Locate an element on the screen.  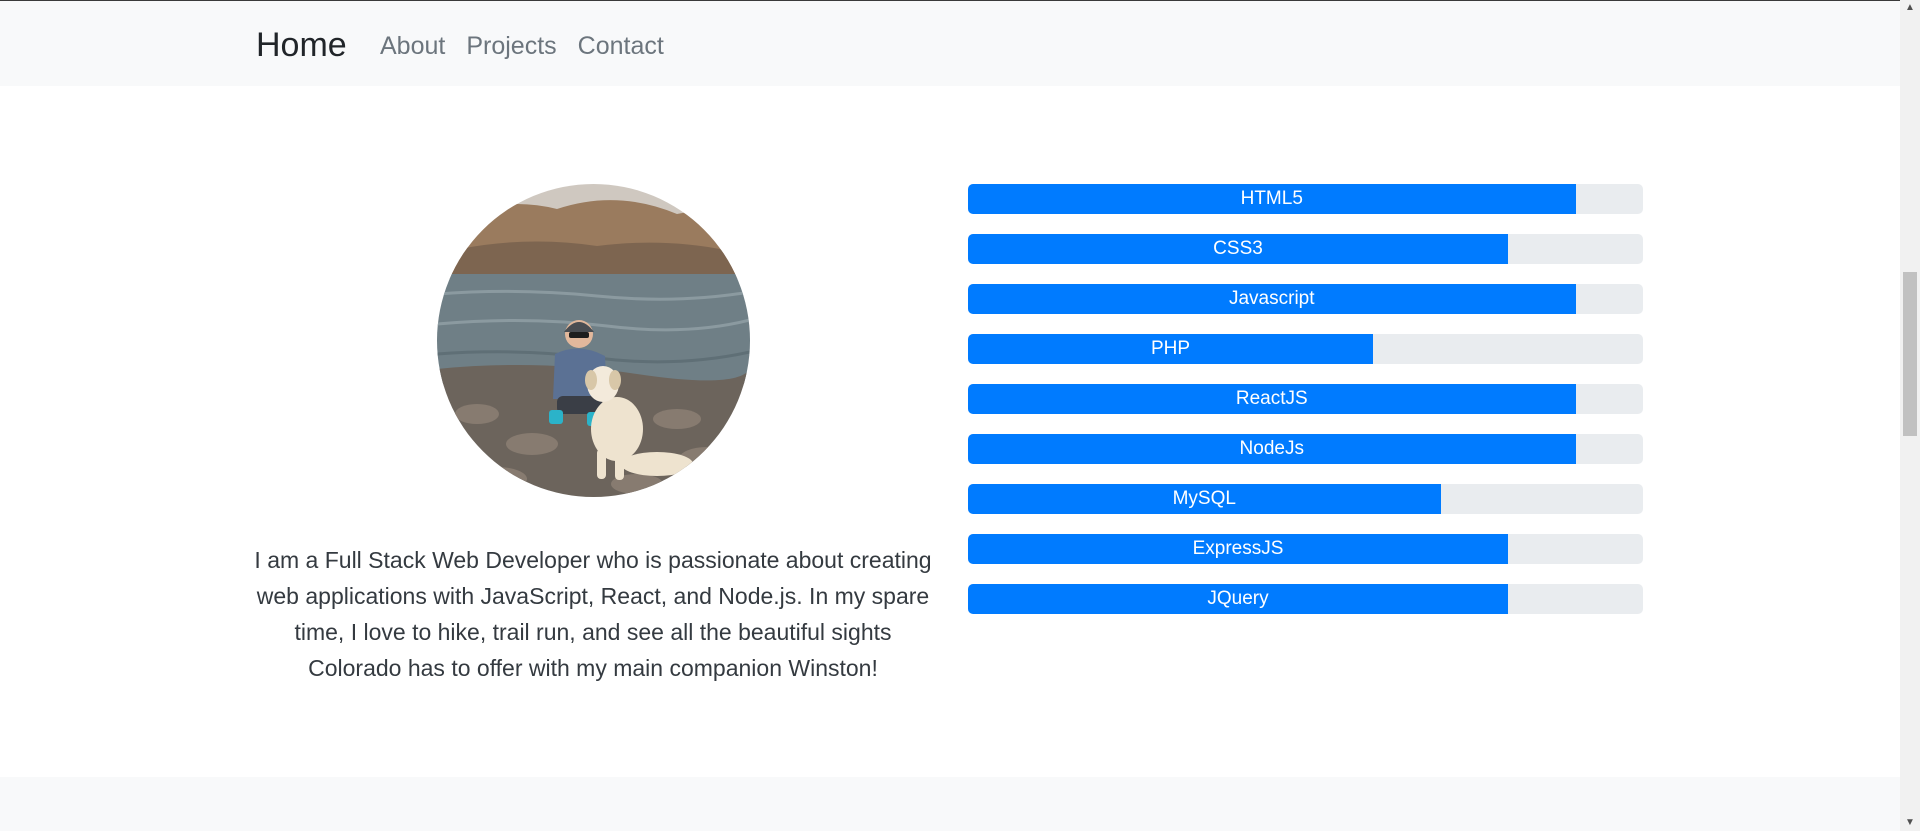
skill-progress-expressjs: ExpressJS is located at coordinates (1305, 549).